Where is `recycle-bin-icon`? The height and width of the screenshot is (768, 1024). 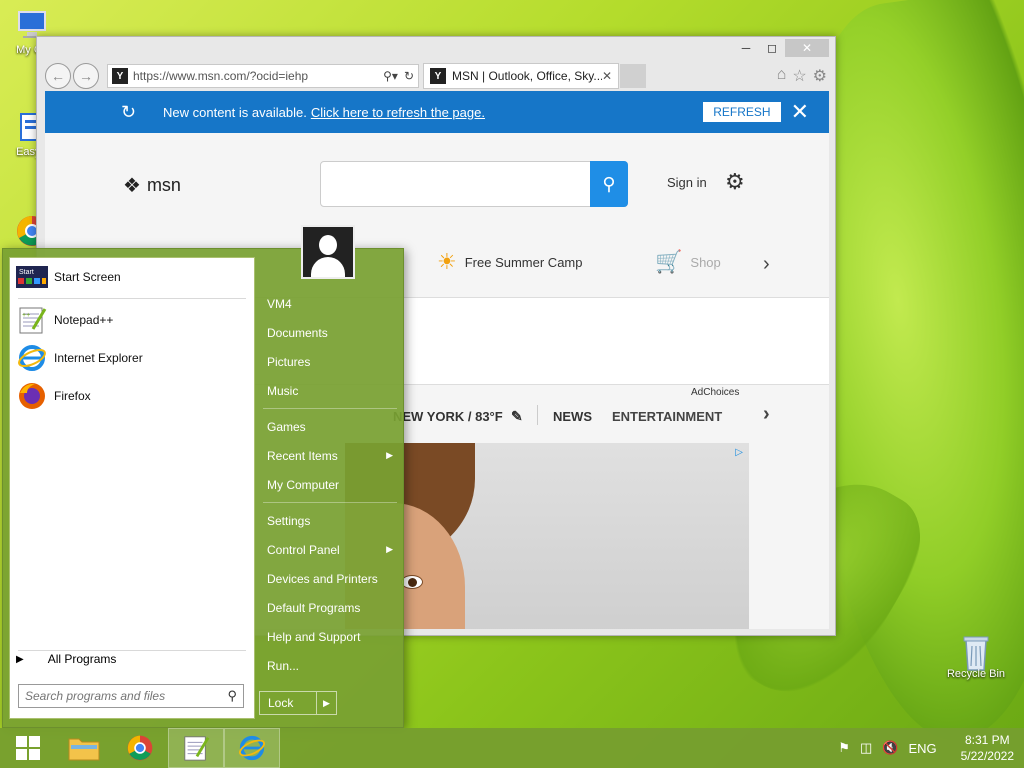
recycle-bin-icon is located at coordinates (976, 651).